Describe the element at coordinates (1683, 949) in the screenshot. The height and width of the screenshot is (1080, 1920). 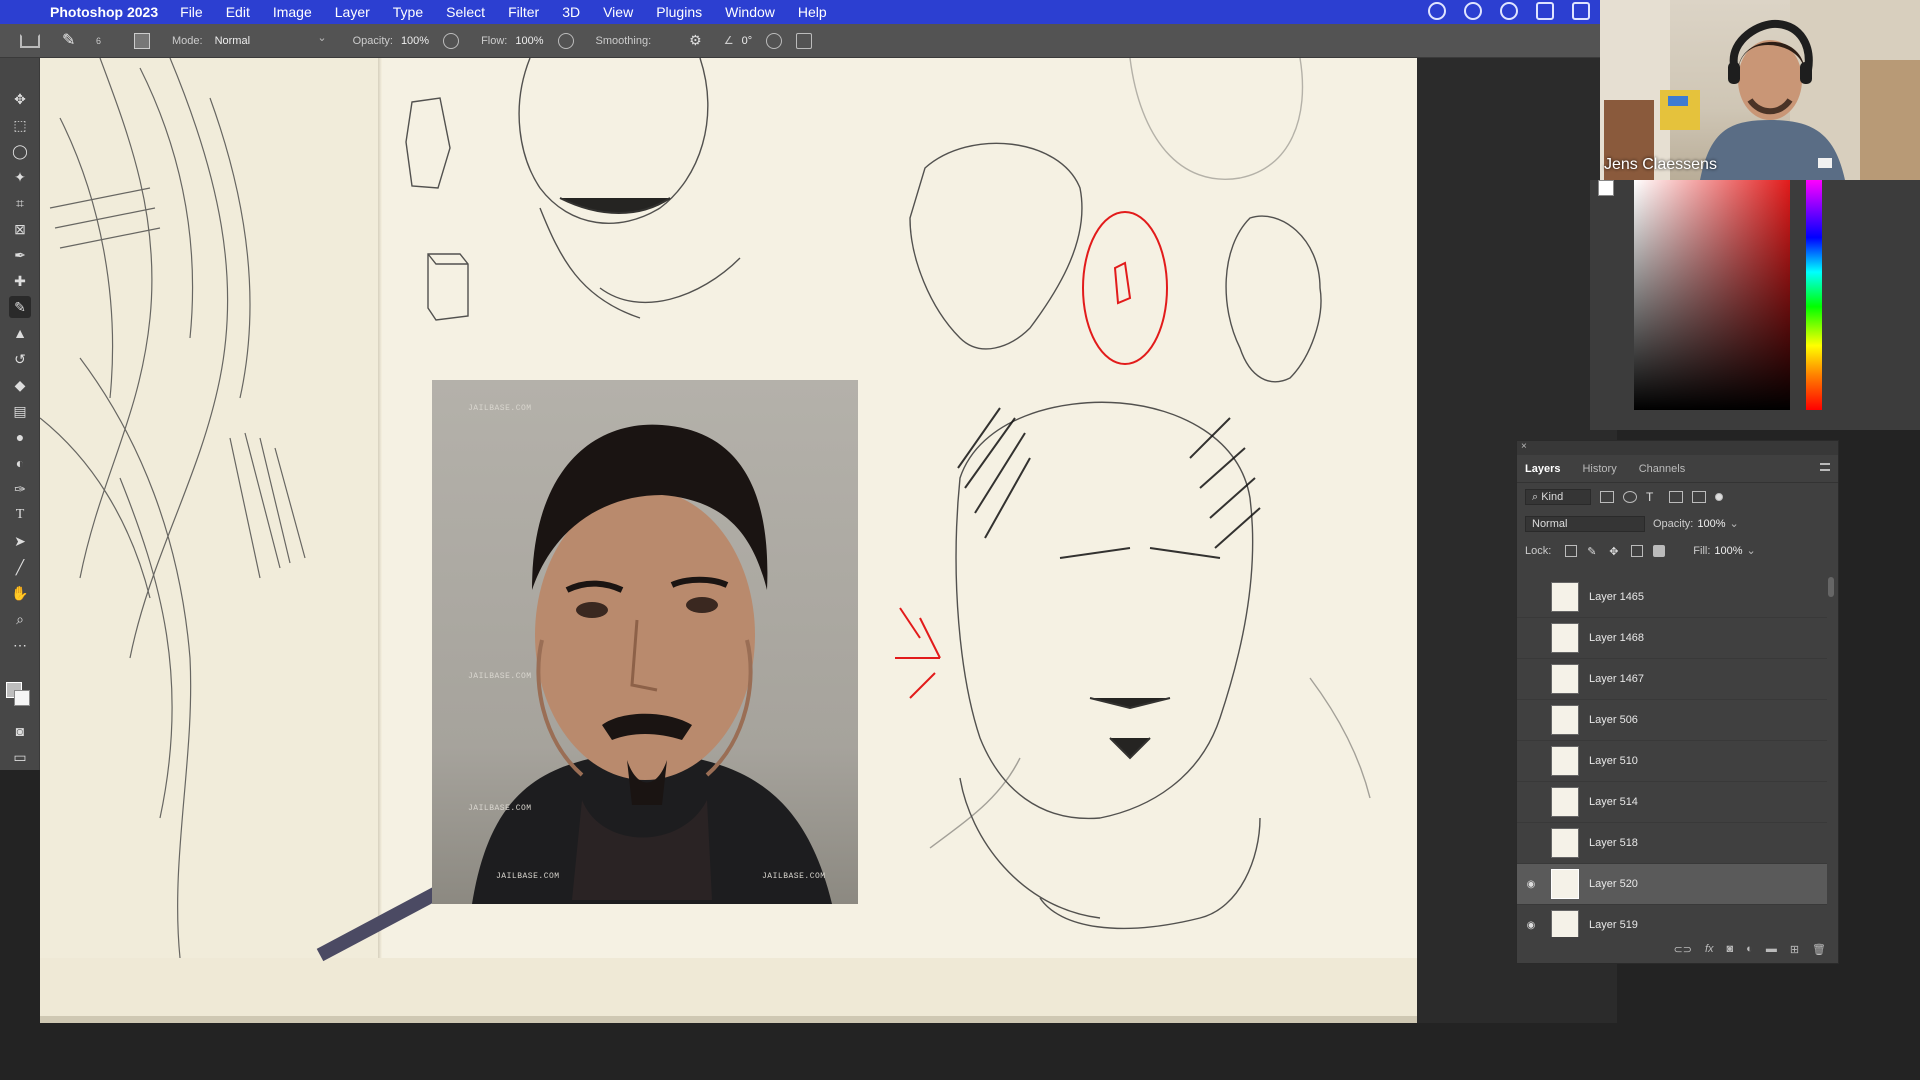
I see `link-layers-icon: ⊂⊃` at that location.